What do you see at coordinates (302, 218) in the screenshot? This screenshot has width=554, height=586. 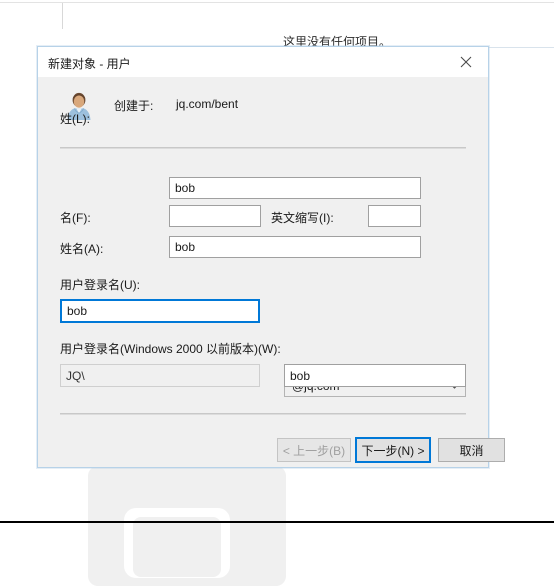 I see `initials-label: 英文缩写(I):` at bounding box center [302, 218].